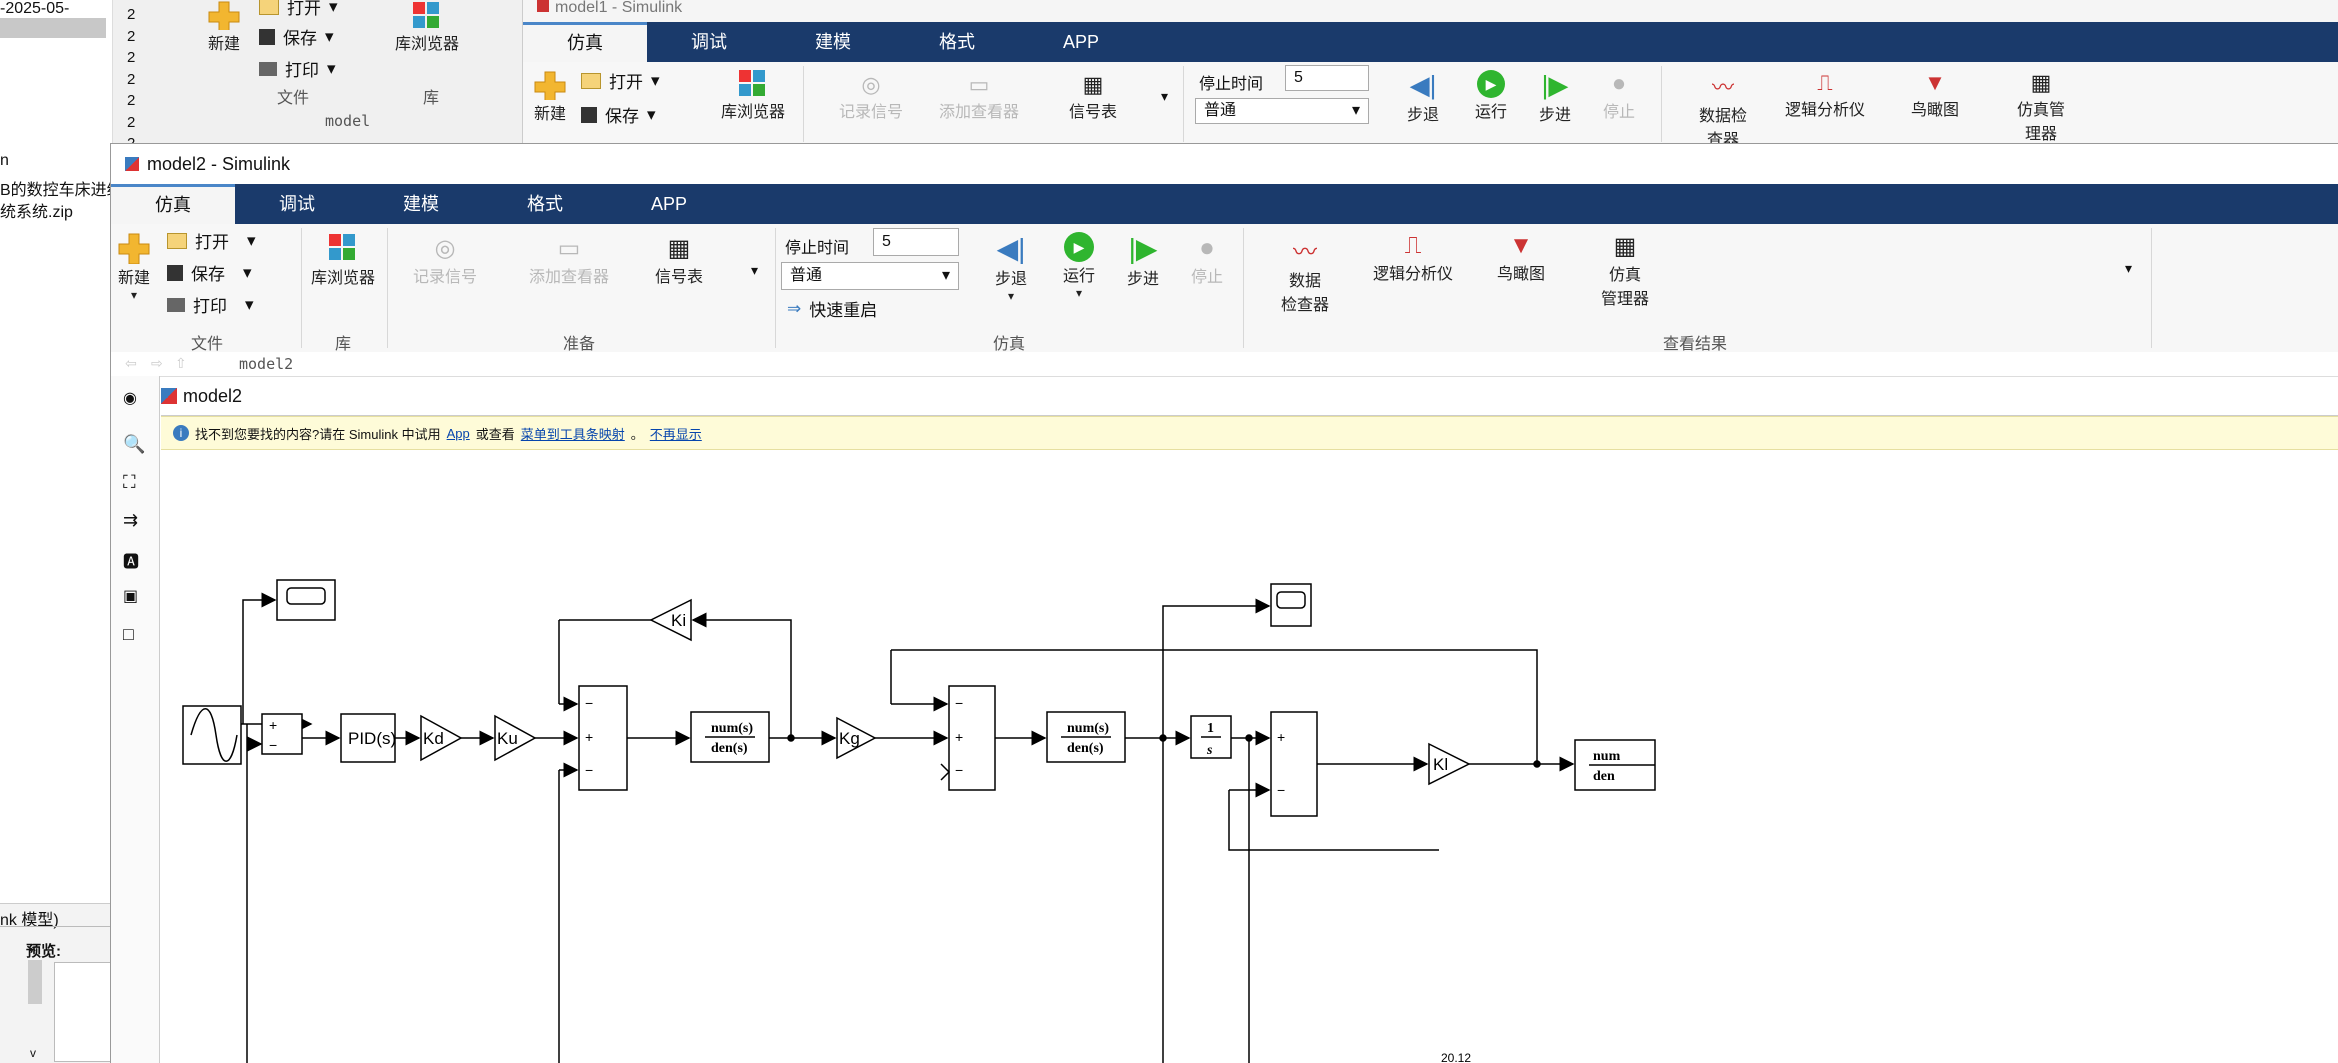 Image resolution: width=2338 pixels, height=1063 pixels. I want to click on area-icon: □, so click(134, 635).